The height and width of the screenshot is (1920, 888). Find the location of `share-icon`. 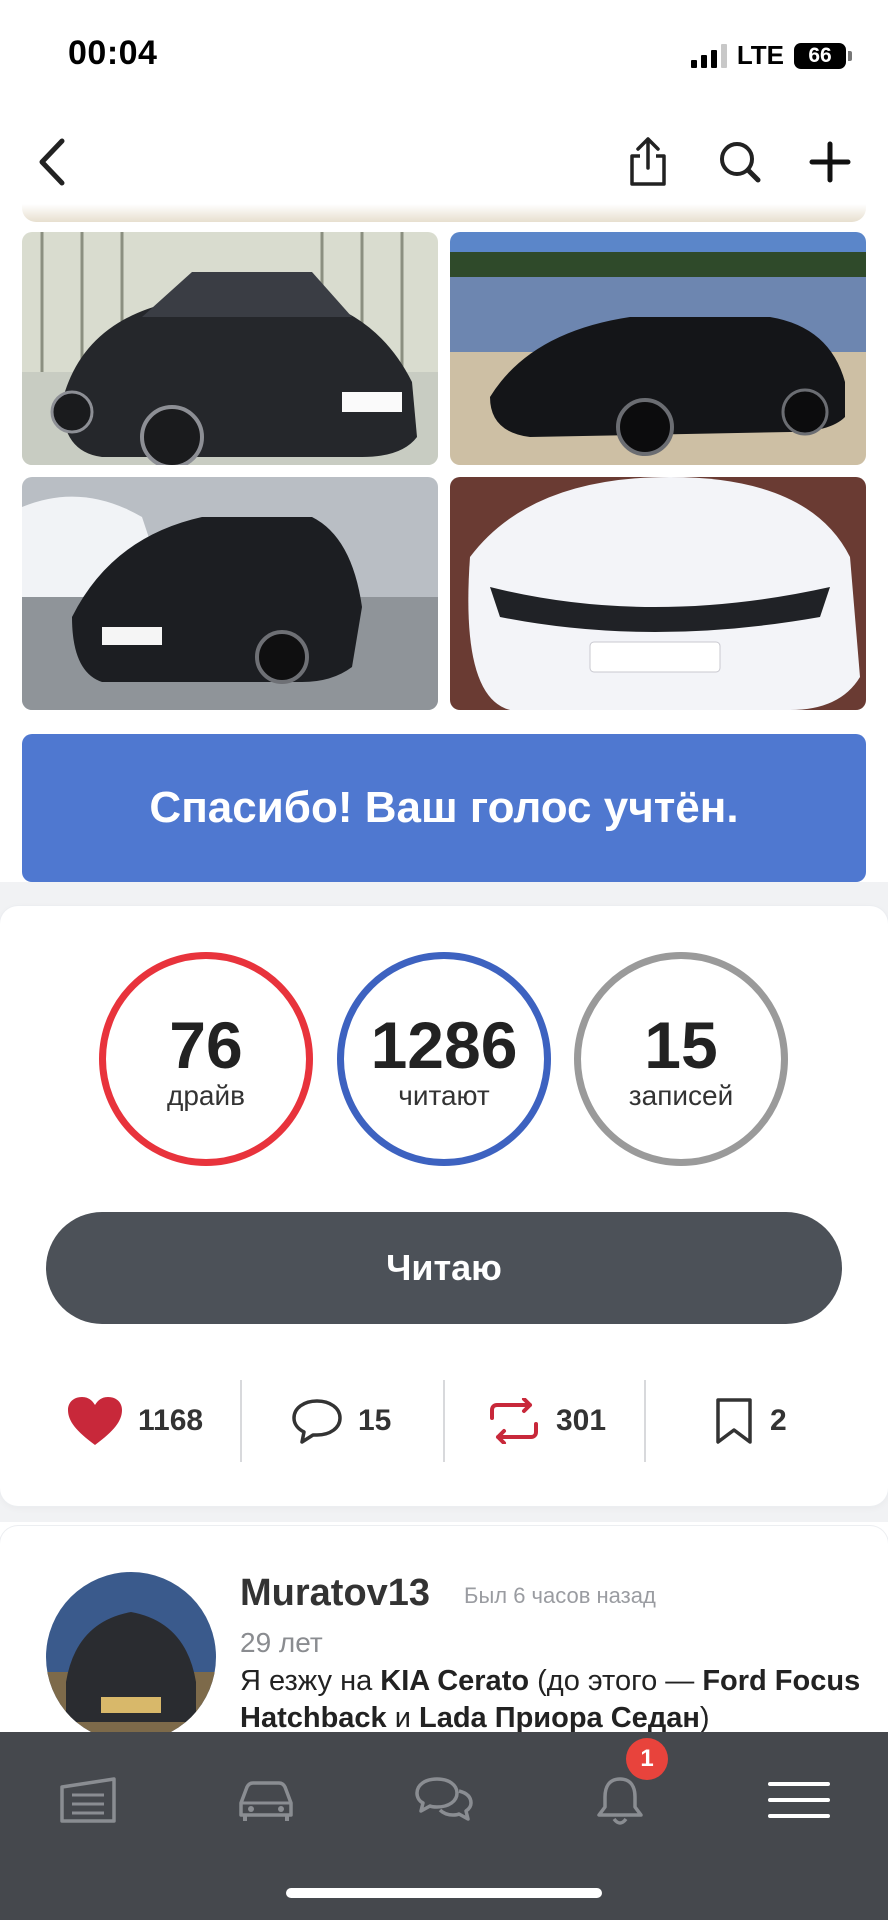

share-icon is located at coordinates (648, 161).